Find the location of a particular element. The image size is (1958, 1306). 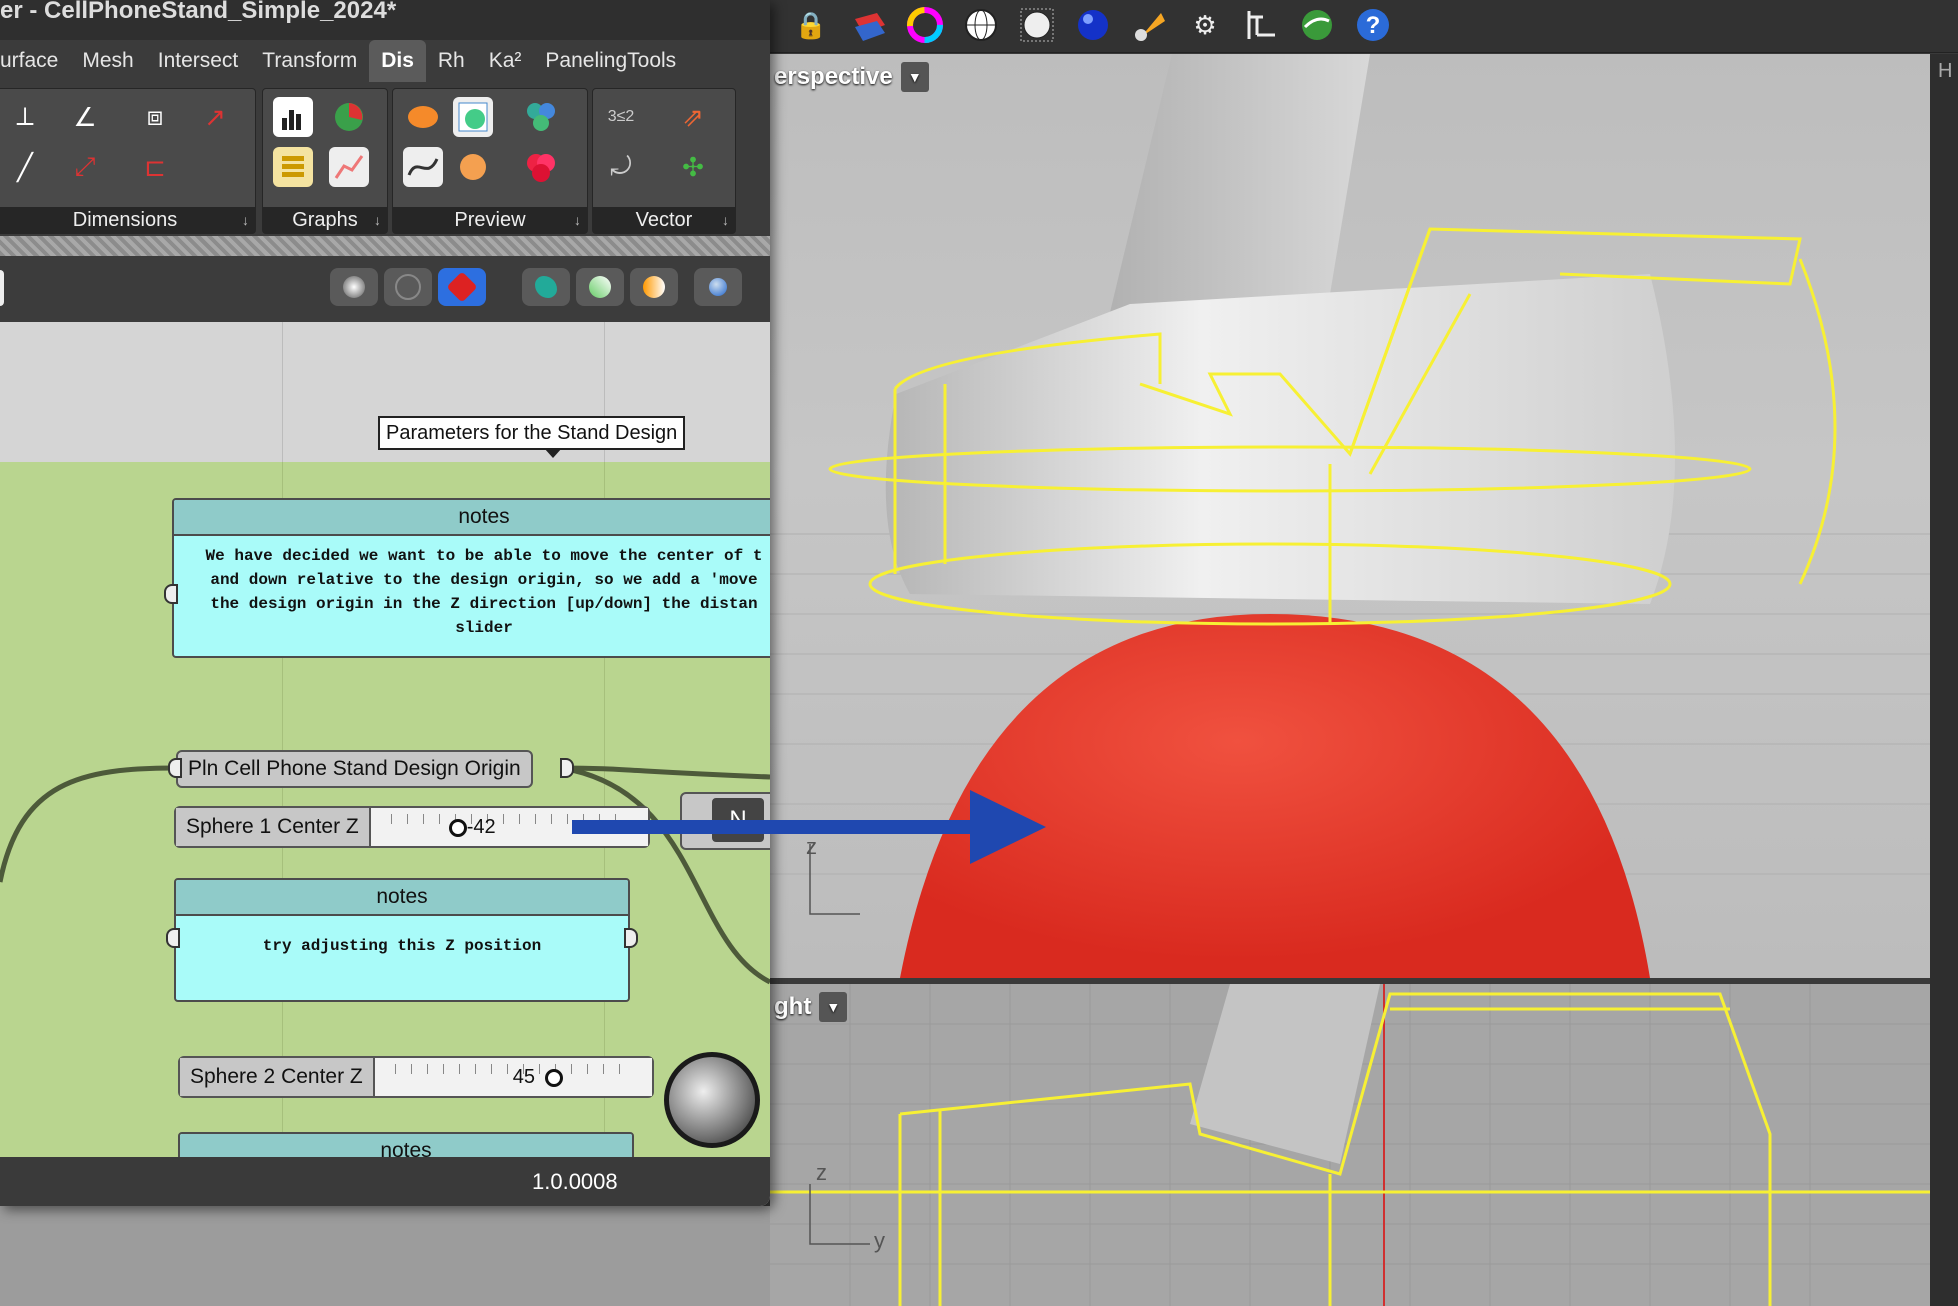

light-icon is located at coordinates (1149, 25).